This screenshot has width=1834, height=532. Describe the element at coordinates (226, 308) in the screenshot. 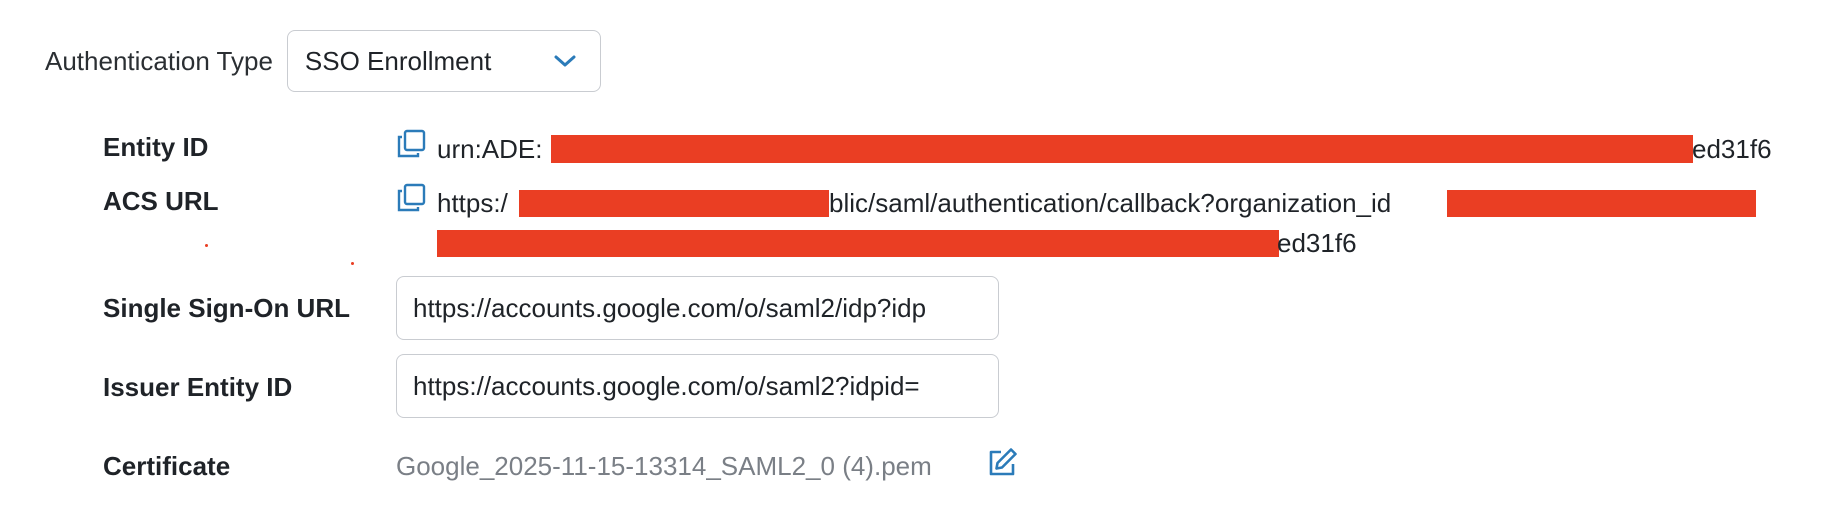

I see `single-sign-on-url-label: Single Sign-On URL` at that location.